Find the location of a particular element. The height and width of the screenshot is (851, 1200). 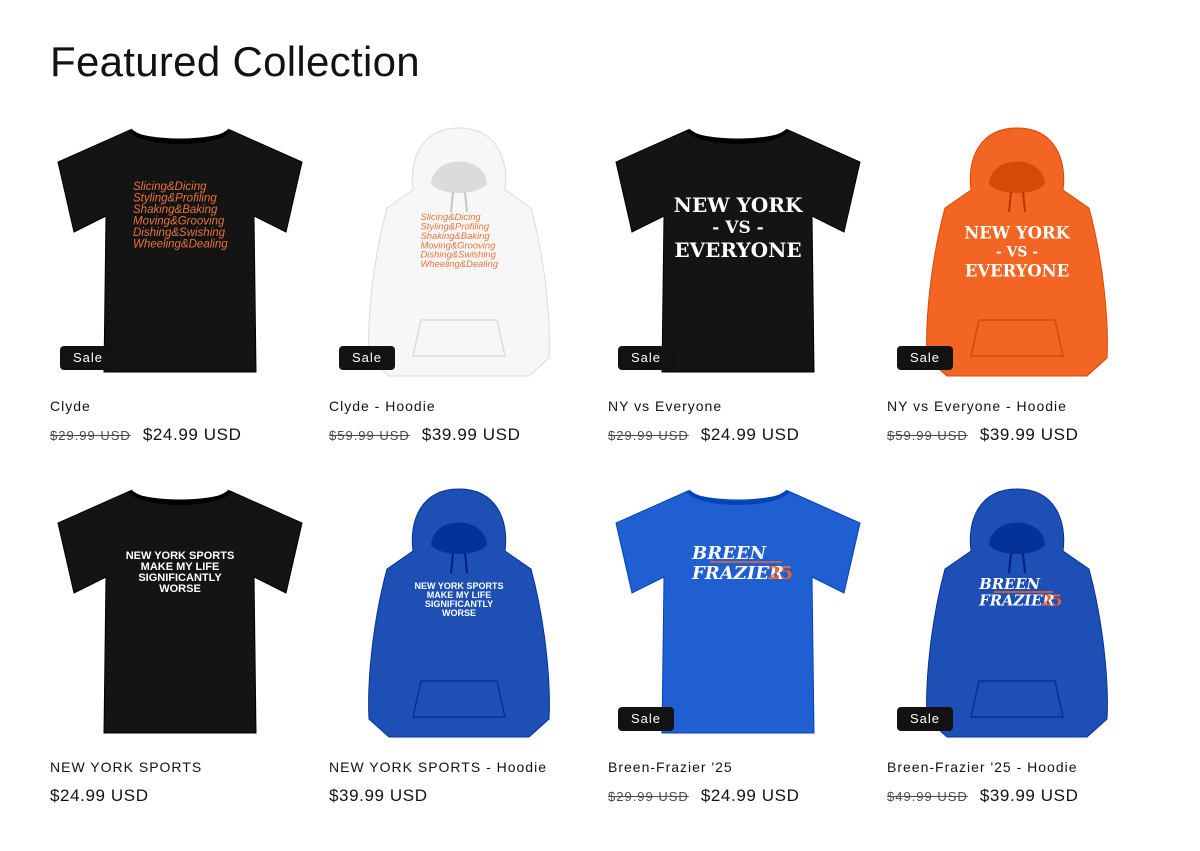

print-text: Dishing&Swishing is located at coordinates (179, 233).